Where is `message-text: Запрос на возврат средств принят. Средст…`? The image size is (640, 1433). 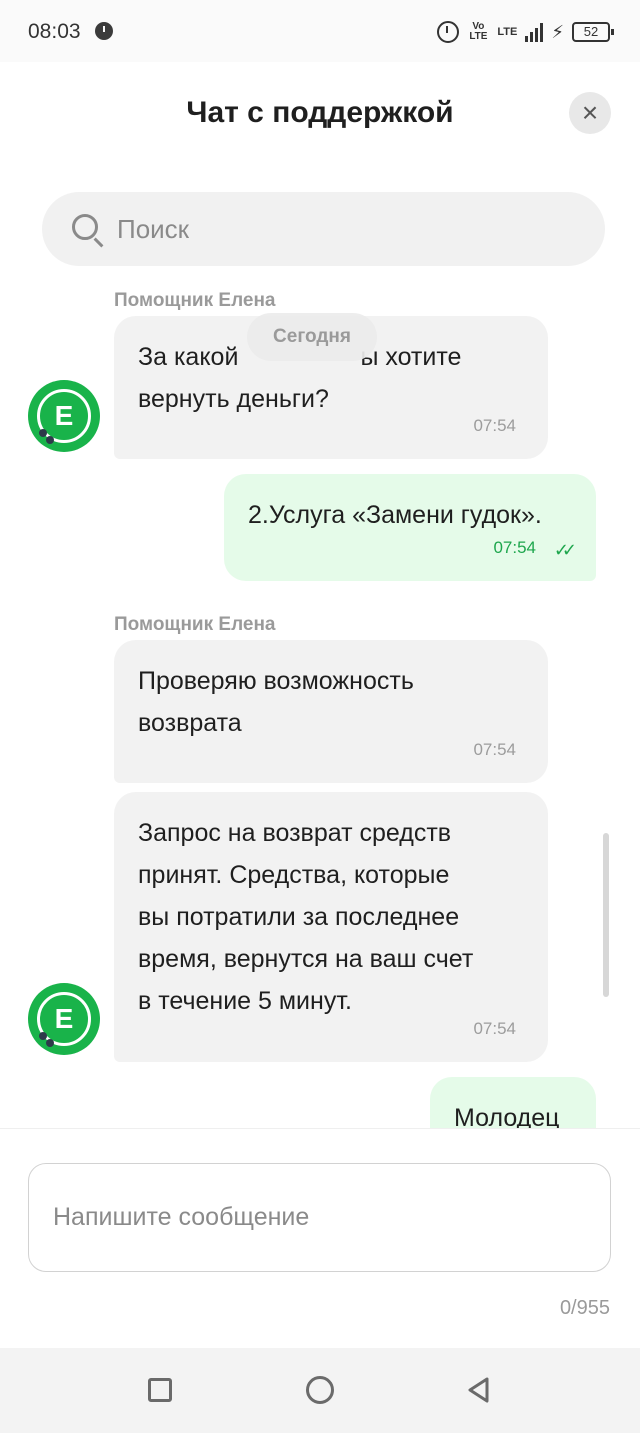
message-text: Запрос на возврат средств принят. Средст… is located at coordinates (331, 917).